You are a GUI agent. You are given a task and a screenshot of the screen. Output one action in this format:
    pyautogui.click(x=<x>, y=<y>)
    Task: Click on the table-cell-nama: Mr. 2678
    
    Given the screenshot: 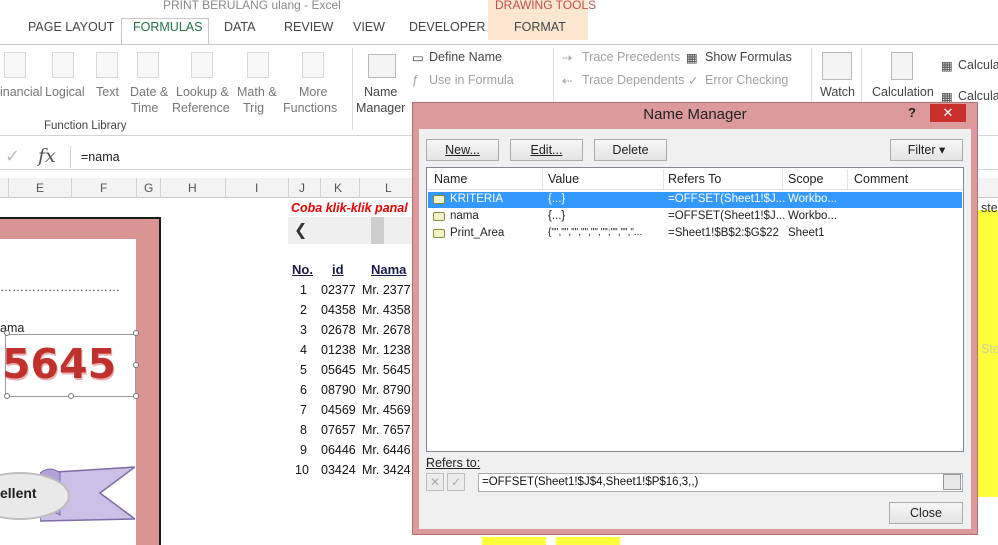 What is the action you would take?
    pyautogui.click(x=386, y=330)
    